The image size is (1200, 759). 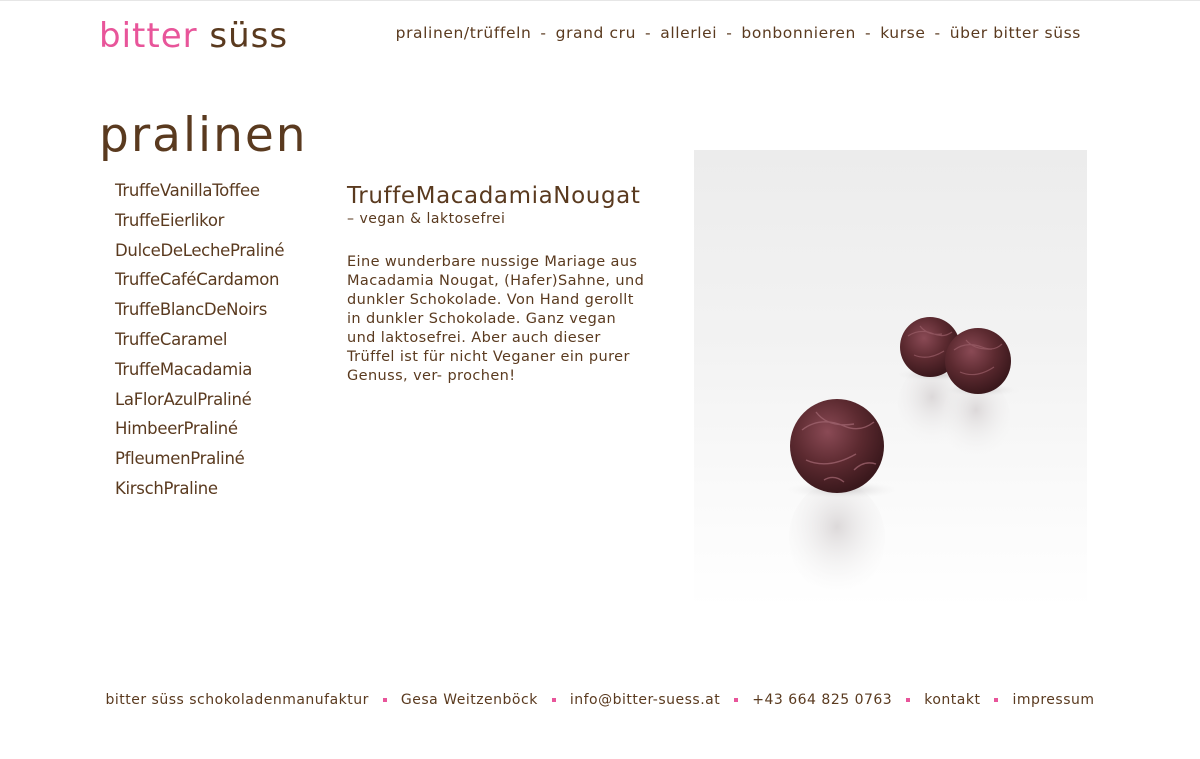 I want to click on nav-ueber-bitter-suess: über bitter süss, so click(x=1015, y=33).